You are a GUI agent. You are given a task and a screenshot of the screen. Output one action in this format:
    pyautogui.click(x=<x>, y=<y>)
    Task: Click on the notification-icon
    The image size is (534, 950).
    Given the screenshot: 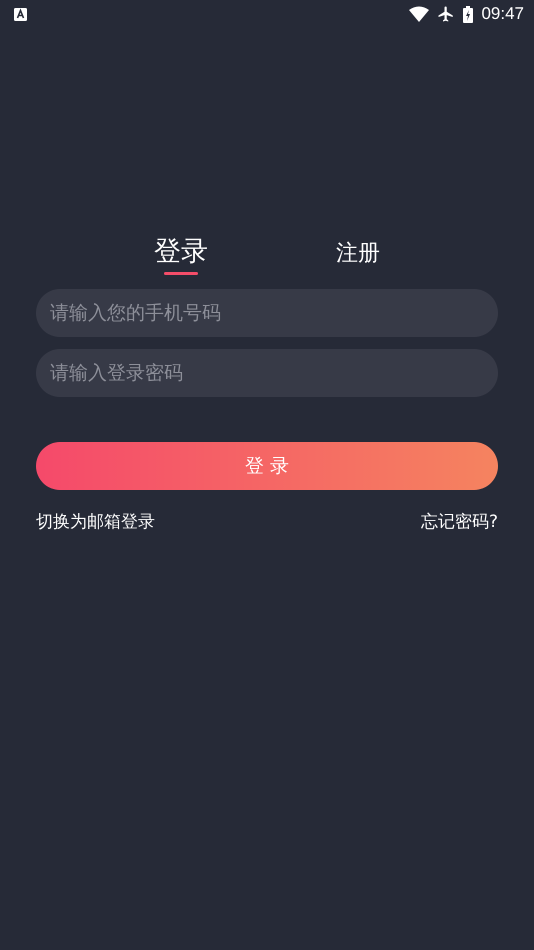 What is the action you would take?
    pyautogui.click(x=20, y=14)
    